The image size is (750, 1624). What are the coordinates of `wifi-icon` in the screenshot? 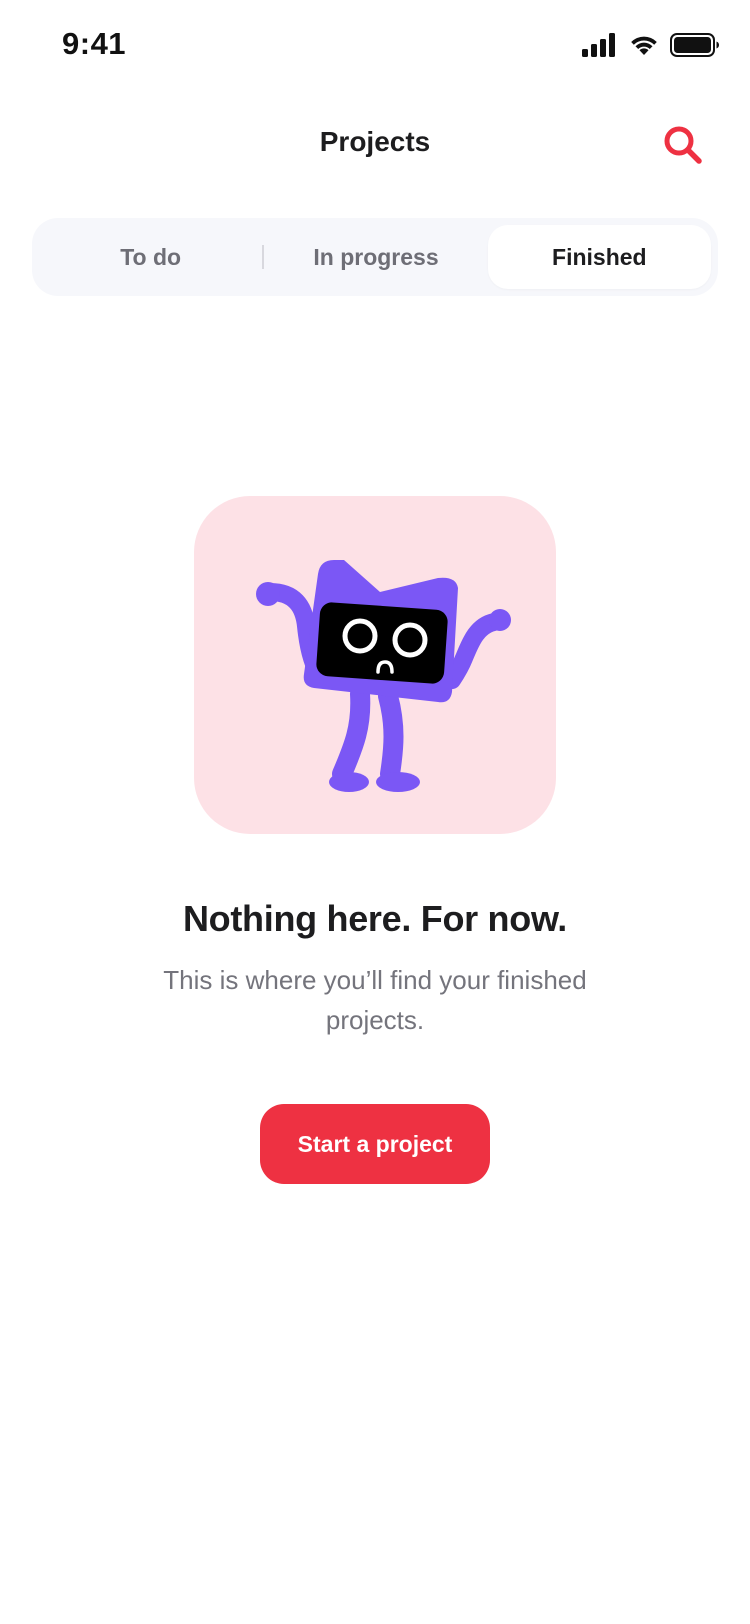 It's located at (644, 45).